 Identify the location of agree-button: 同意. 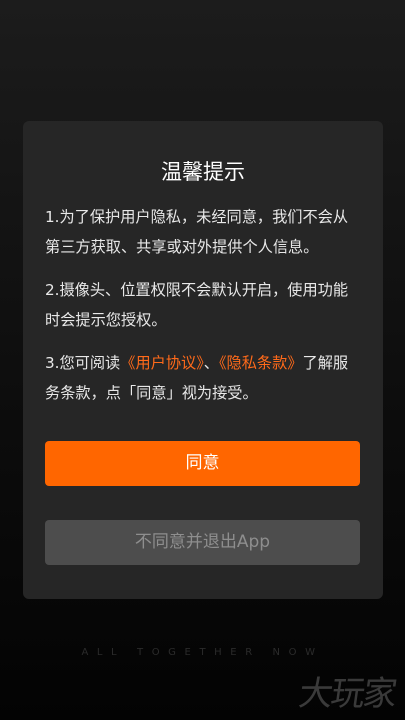
(202, 463).